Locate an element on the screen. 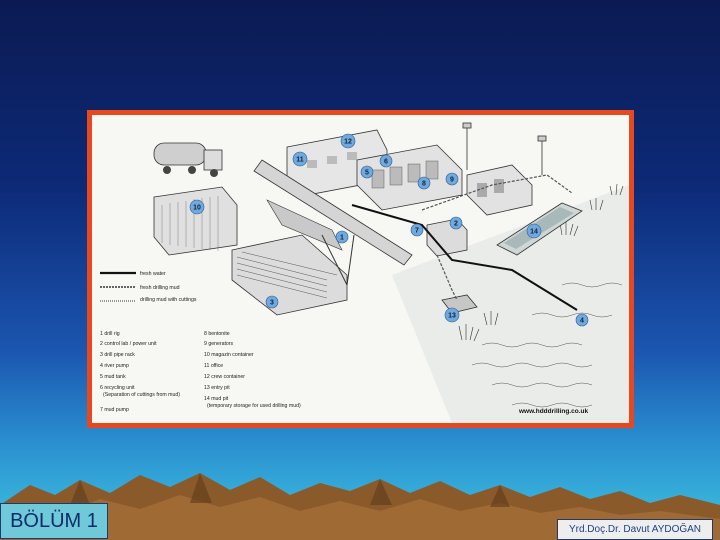 This screenshot has width=720, height=540. legend-label: fresh drilling mud is located at coordinates (160, 288).